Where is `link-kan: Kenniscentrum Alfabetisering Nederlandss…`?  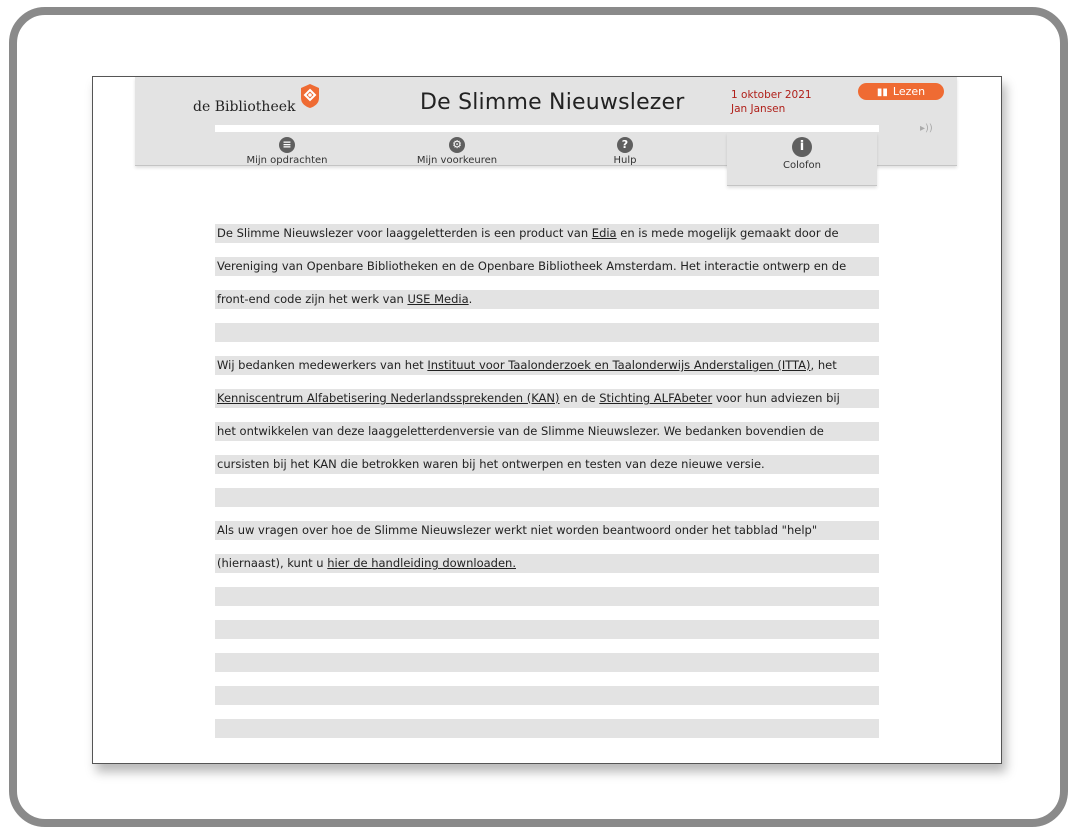
link-kan: Kenniscentrum Alfabetisering Nederlandss… is located at coordinates (388, 398).